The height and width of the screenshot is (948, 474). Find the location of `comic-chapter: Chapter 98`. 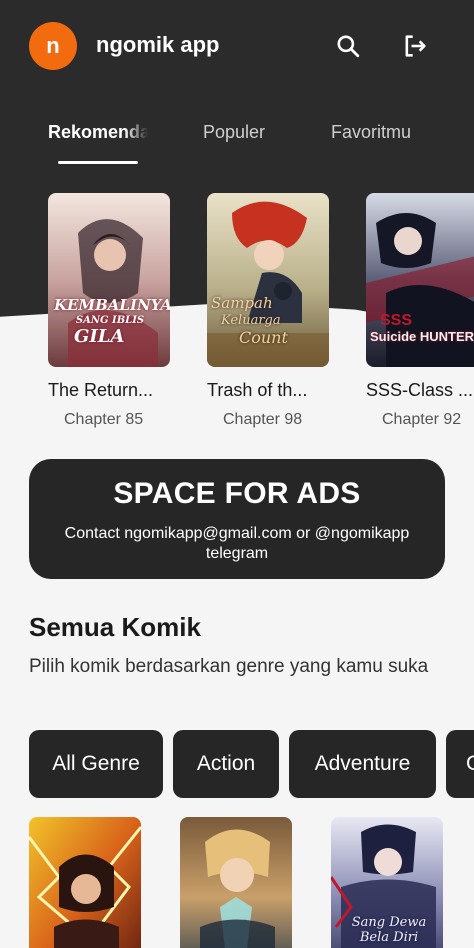

comic-chapter: Chapter 98 is located at coordinates (263, 419).